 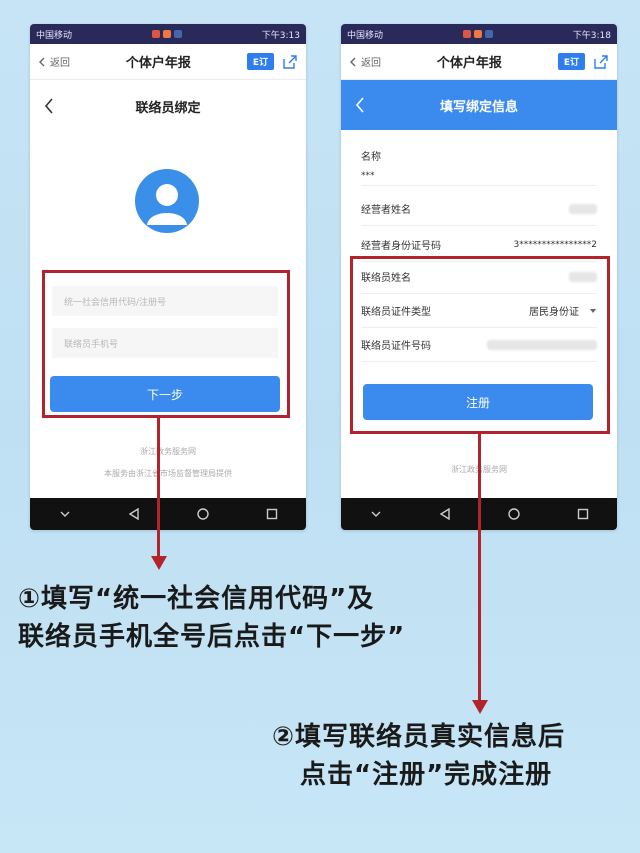 What do you see at coordinates (386, 210) in the screenshot?
I see `operator-name-label: 经营者姓名` at bounding box center [386, 210].